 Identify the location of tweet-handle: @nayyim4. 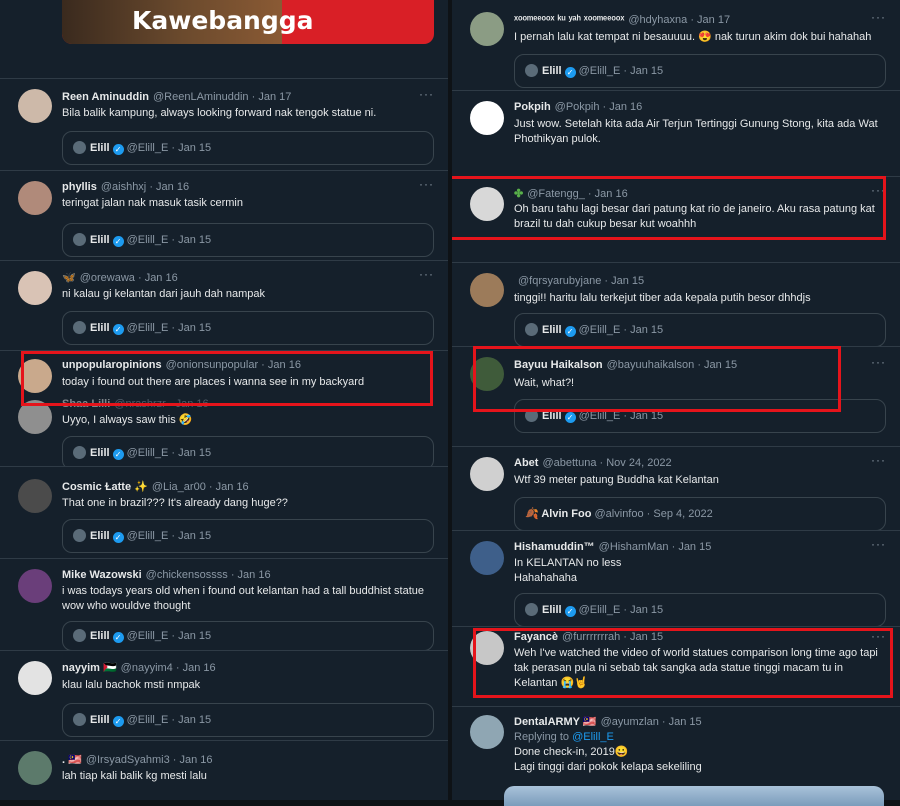
(147, 668).